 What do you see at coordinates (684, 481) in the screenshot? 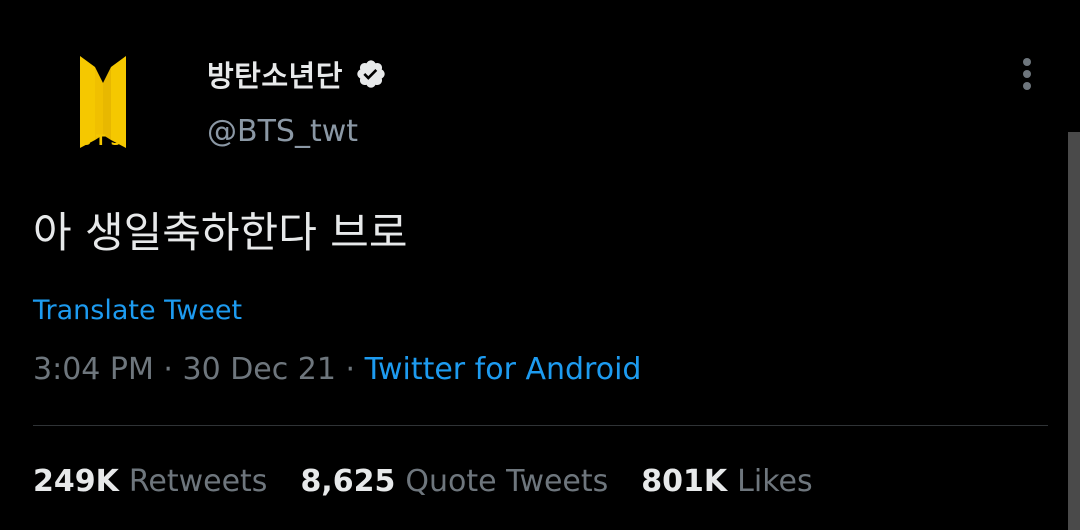
I see `likes-count: 801K` at bounding box center [684, 481].